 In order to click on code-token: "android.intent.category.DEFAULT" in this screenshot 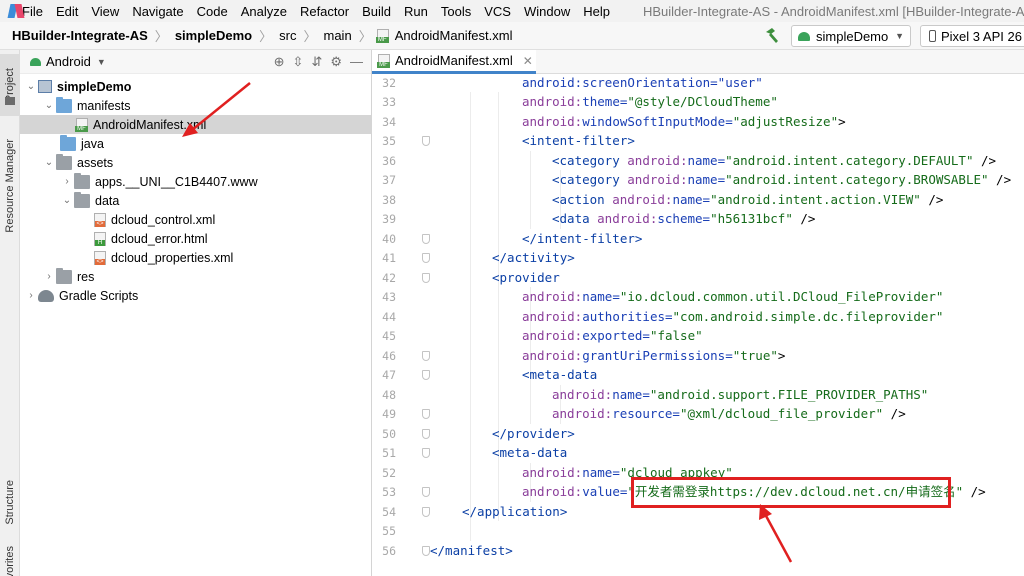, I will do `click(849, 160)`.